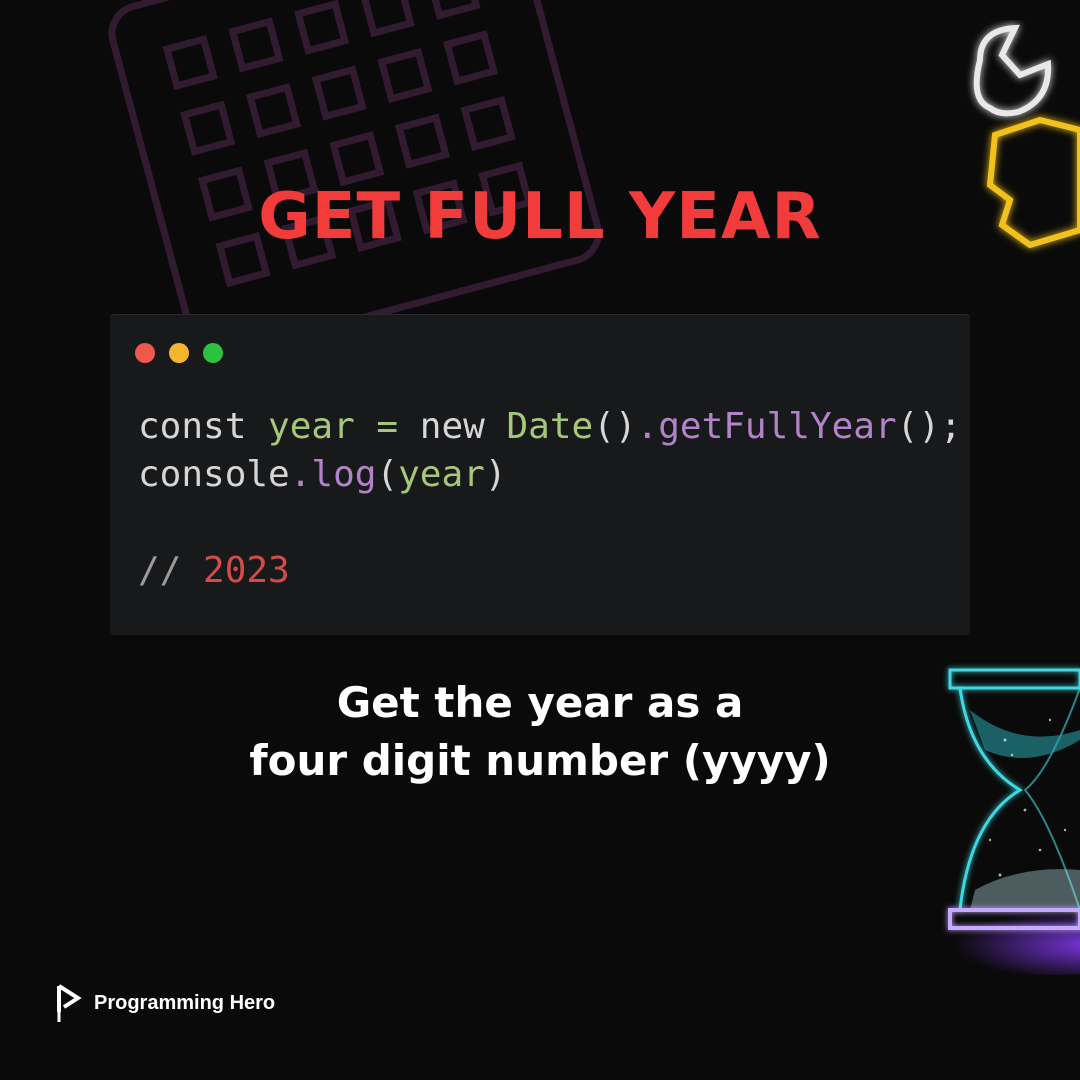  Describe the element at coordinates (333, 474) in the screenshot. I see `code-token: .log` at that location.